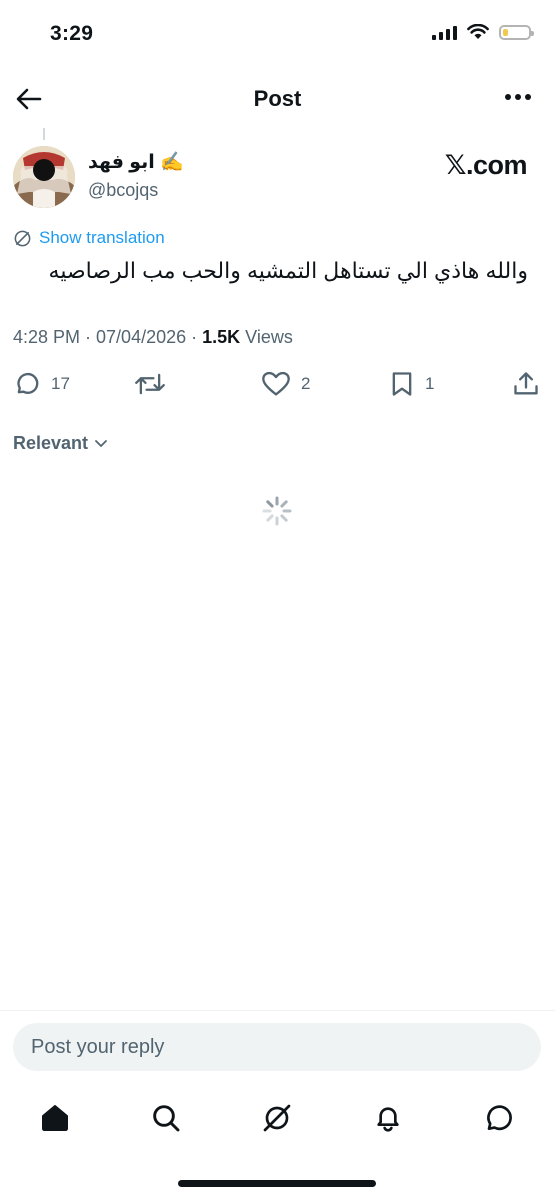 The image size is (555, 1200). Describe the element at coordinates (102, 237) in the screenshot. I see `show-translation-label: Show translation` at that location.